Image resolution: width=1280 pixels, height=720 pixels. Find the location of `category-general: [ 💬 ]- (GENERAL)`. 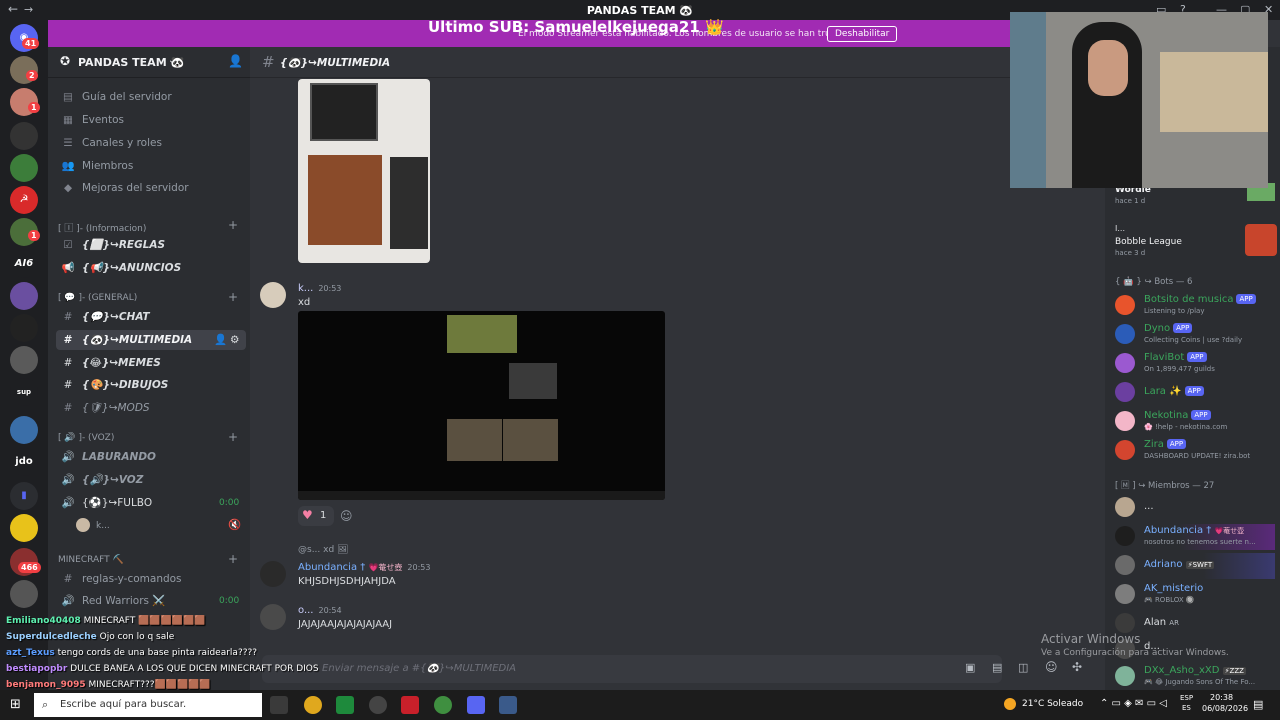

category-general: [ 💬 ]- (GENERAL) is located at coordinates (97, 298).